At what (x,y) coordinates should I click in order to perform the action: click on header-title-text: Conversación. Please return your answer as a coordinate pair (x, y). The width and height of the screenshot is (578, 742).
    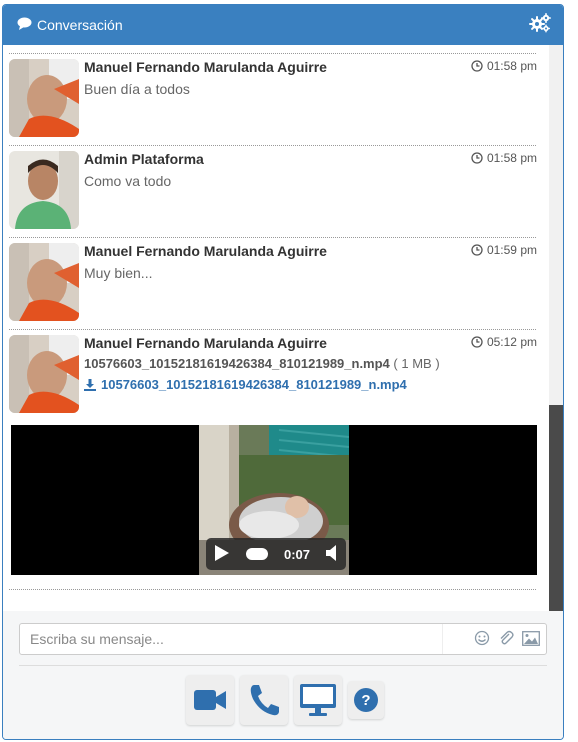
    Looking at the image, I should click on (80, 25).